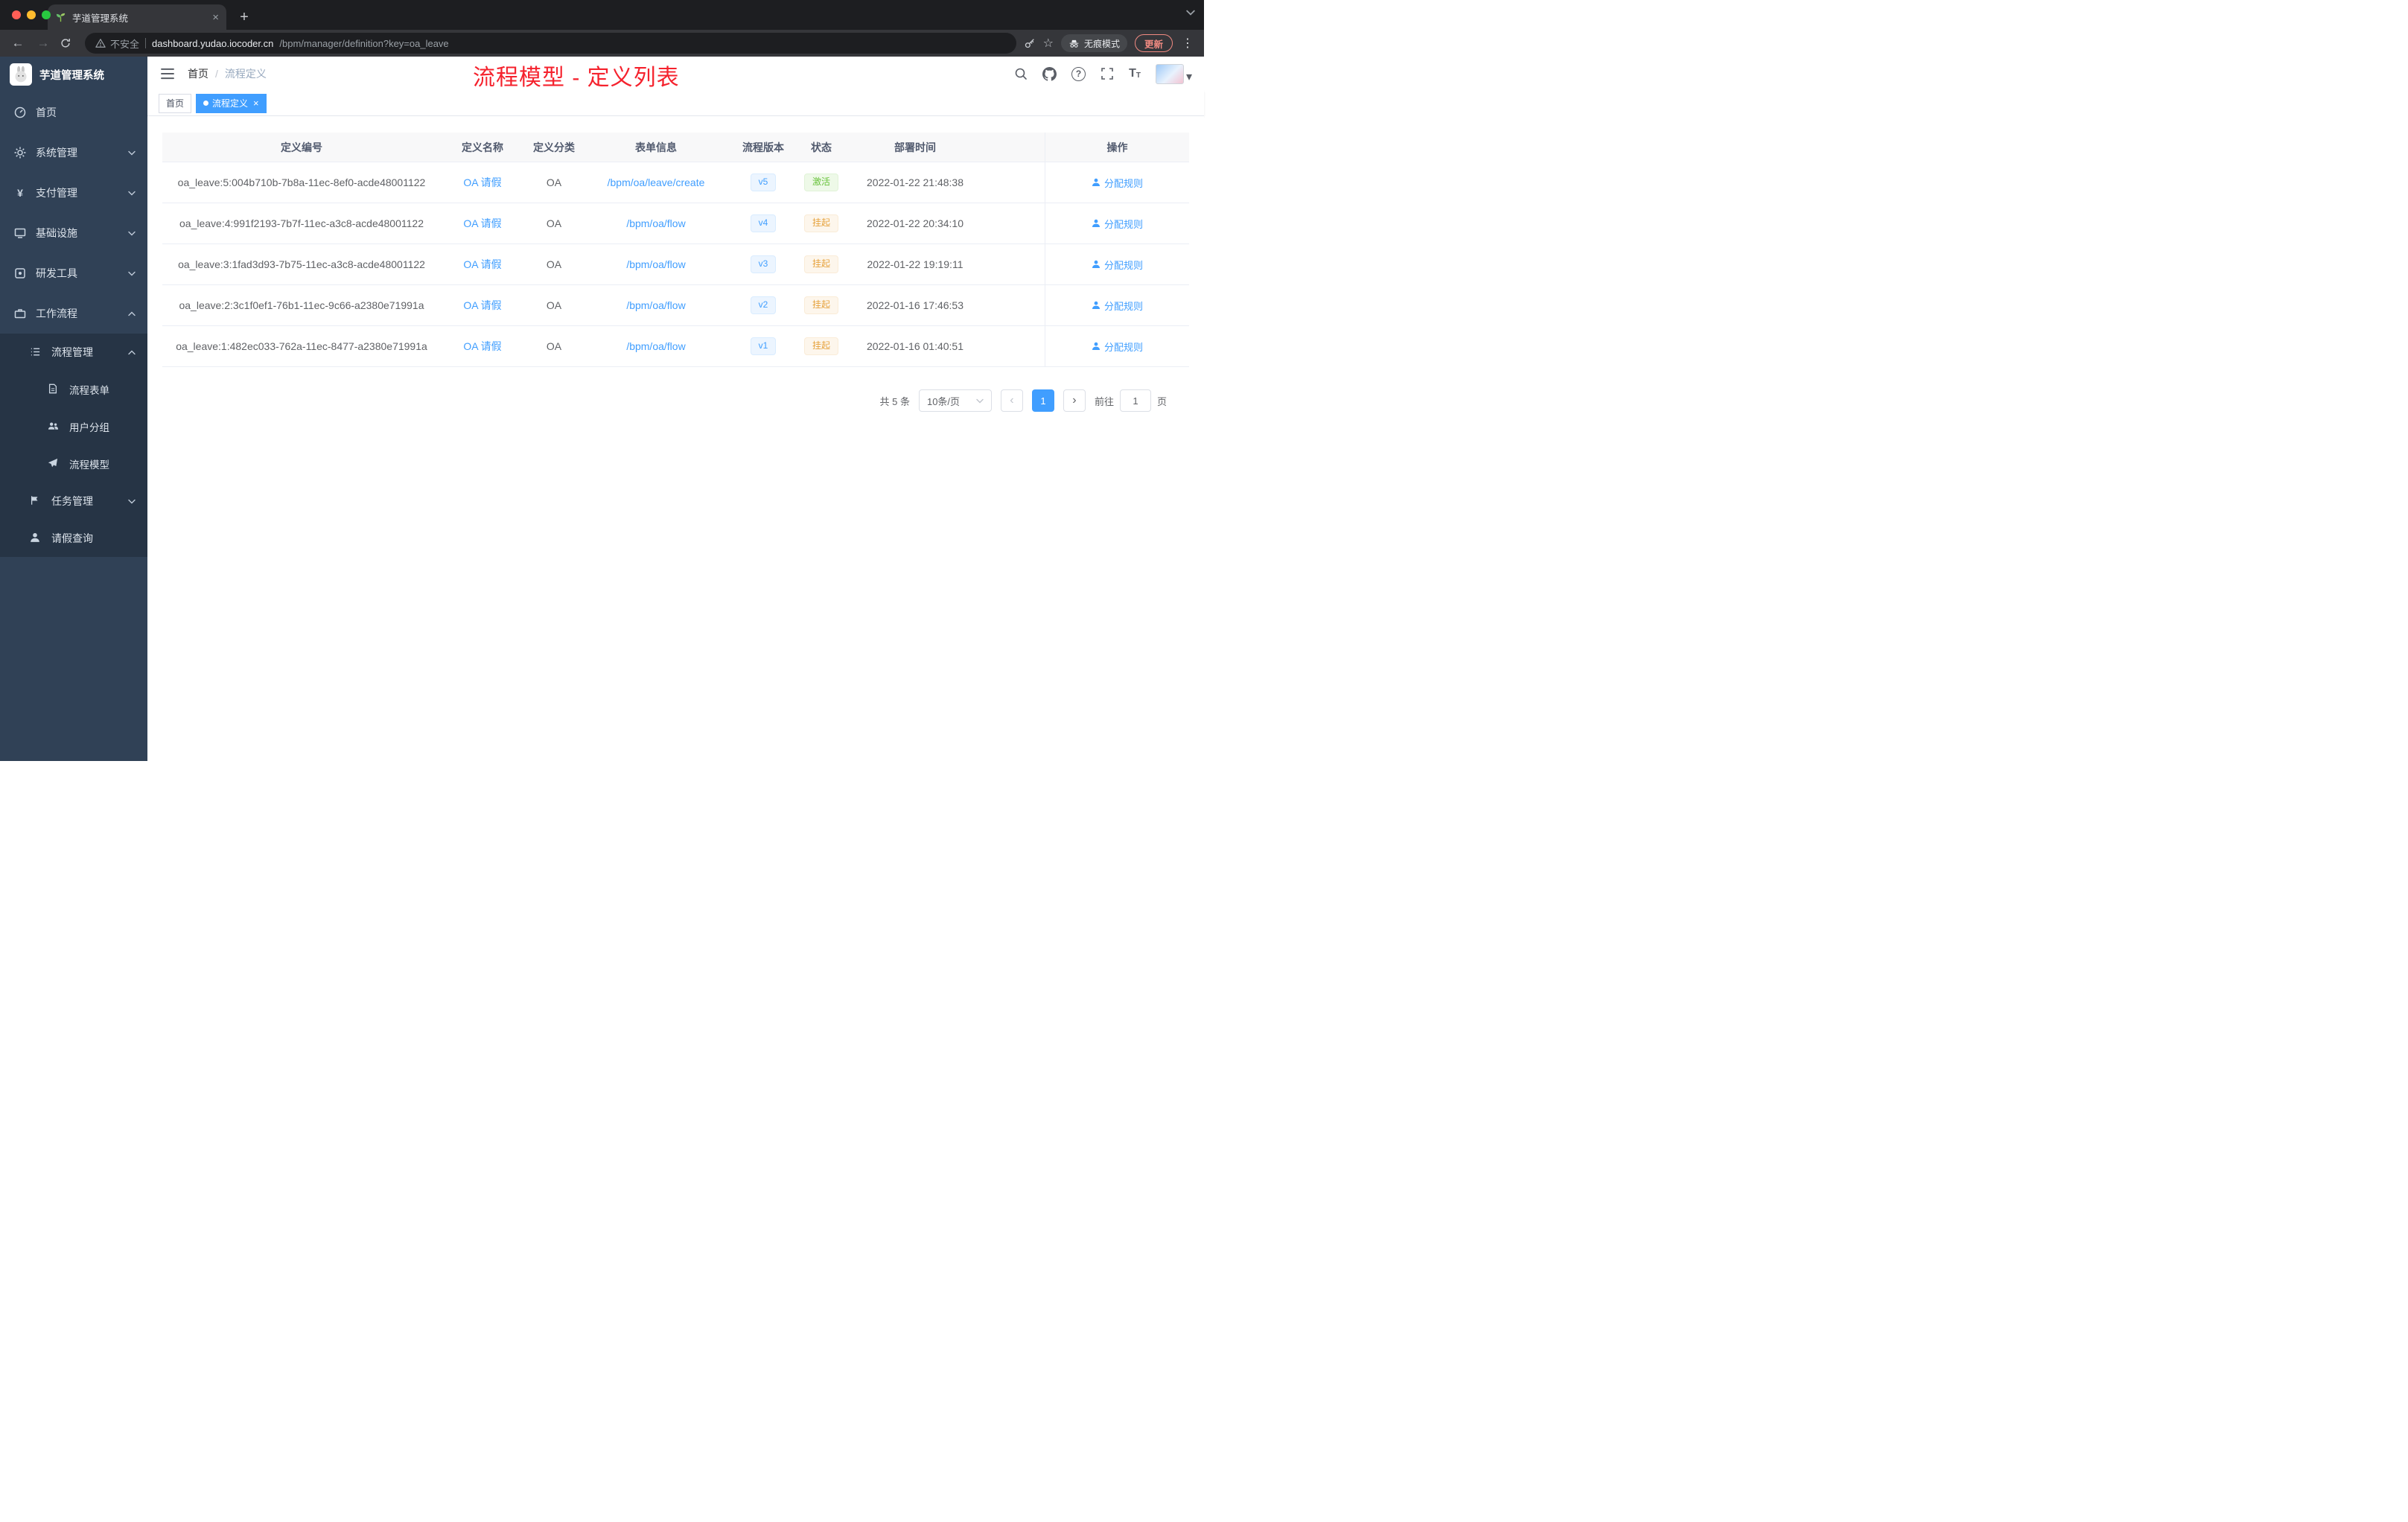 The height and width of the screenshot is (1522, 2408). Describe the element at coordinates (943, 401) in the screenshot. I see `page-size-value: 10条/页` at that location.